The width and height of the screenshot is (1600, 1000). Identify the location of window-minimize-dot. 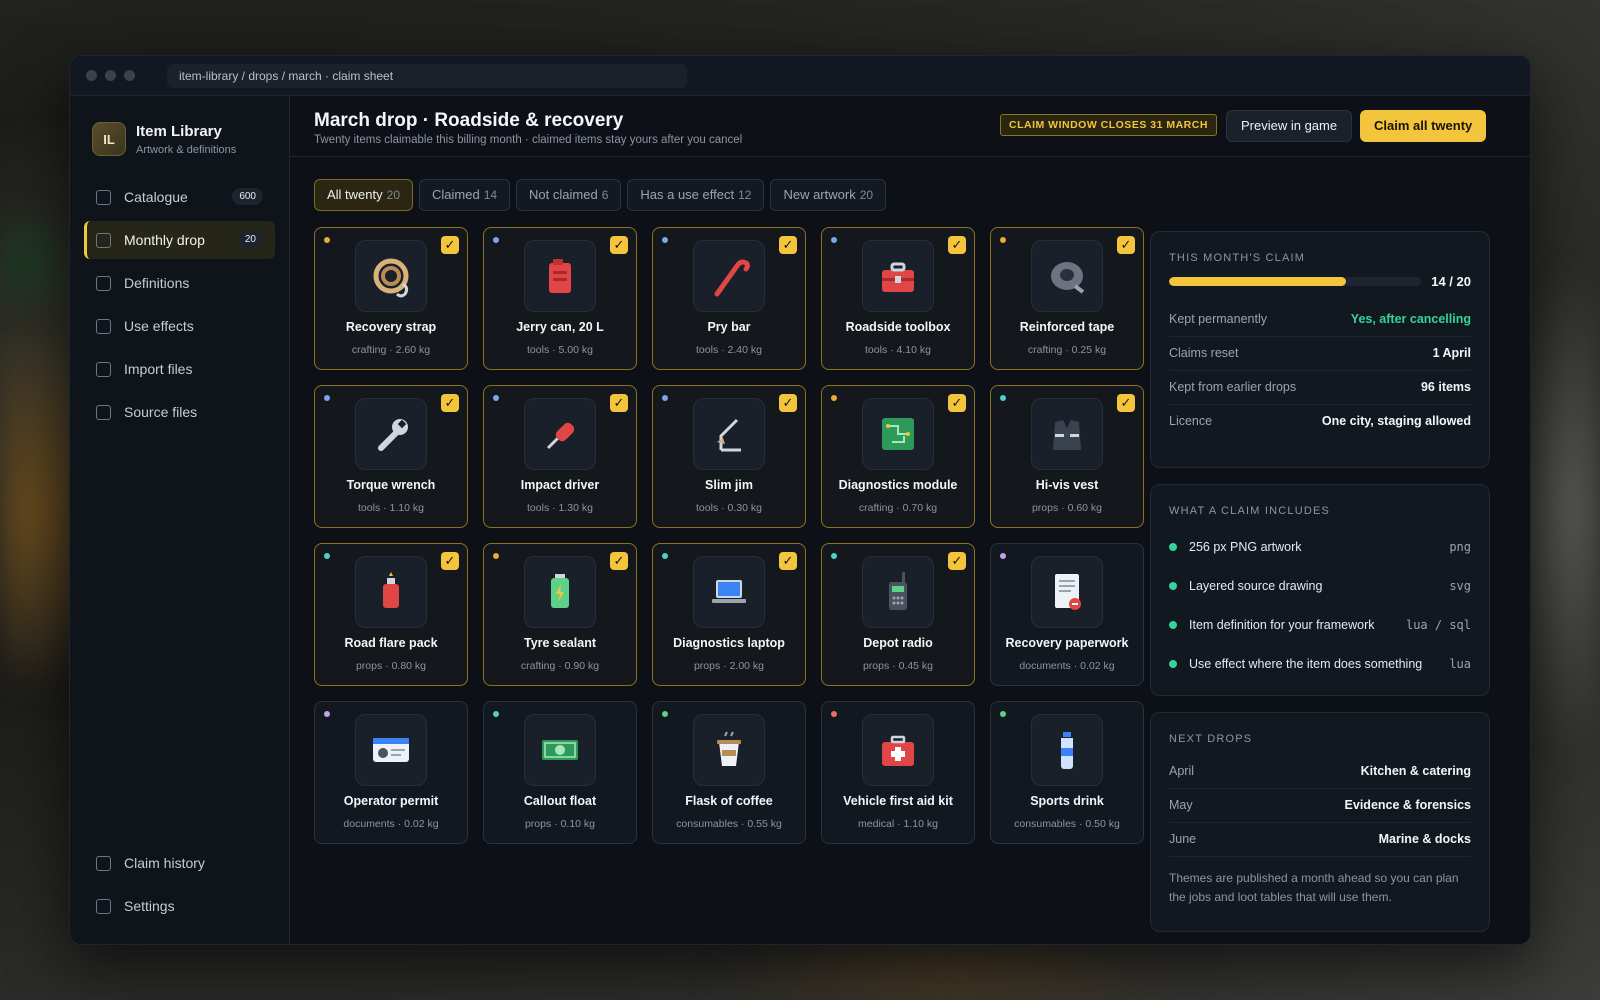
(110, 75).